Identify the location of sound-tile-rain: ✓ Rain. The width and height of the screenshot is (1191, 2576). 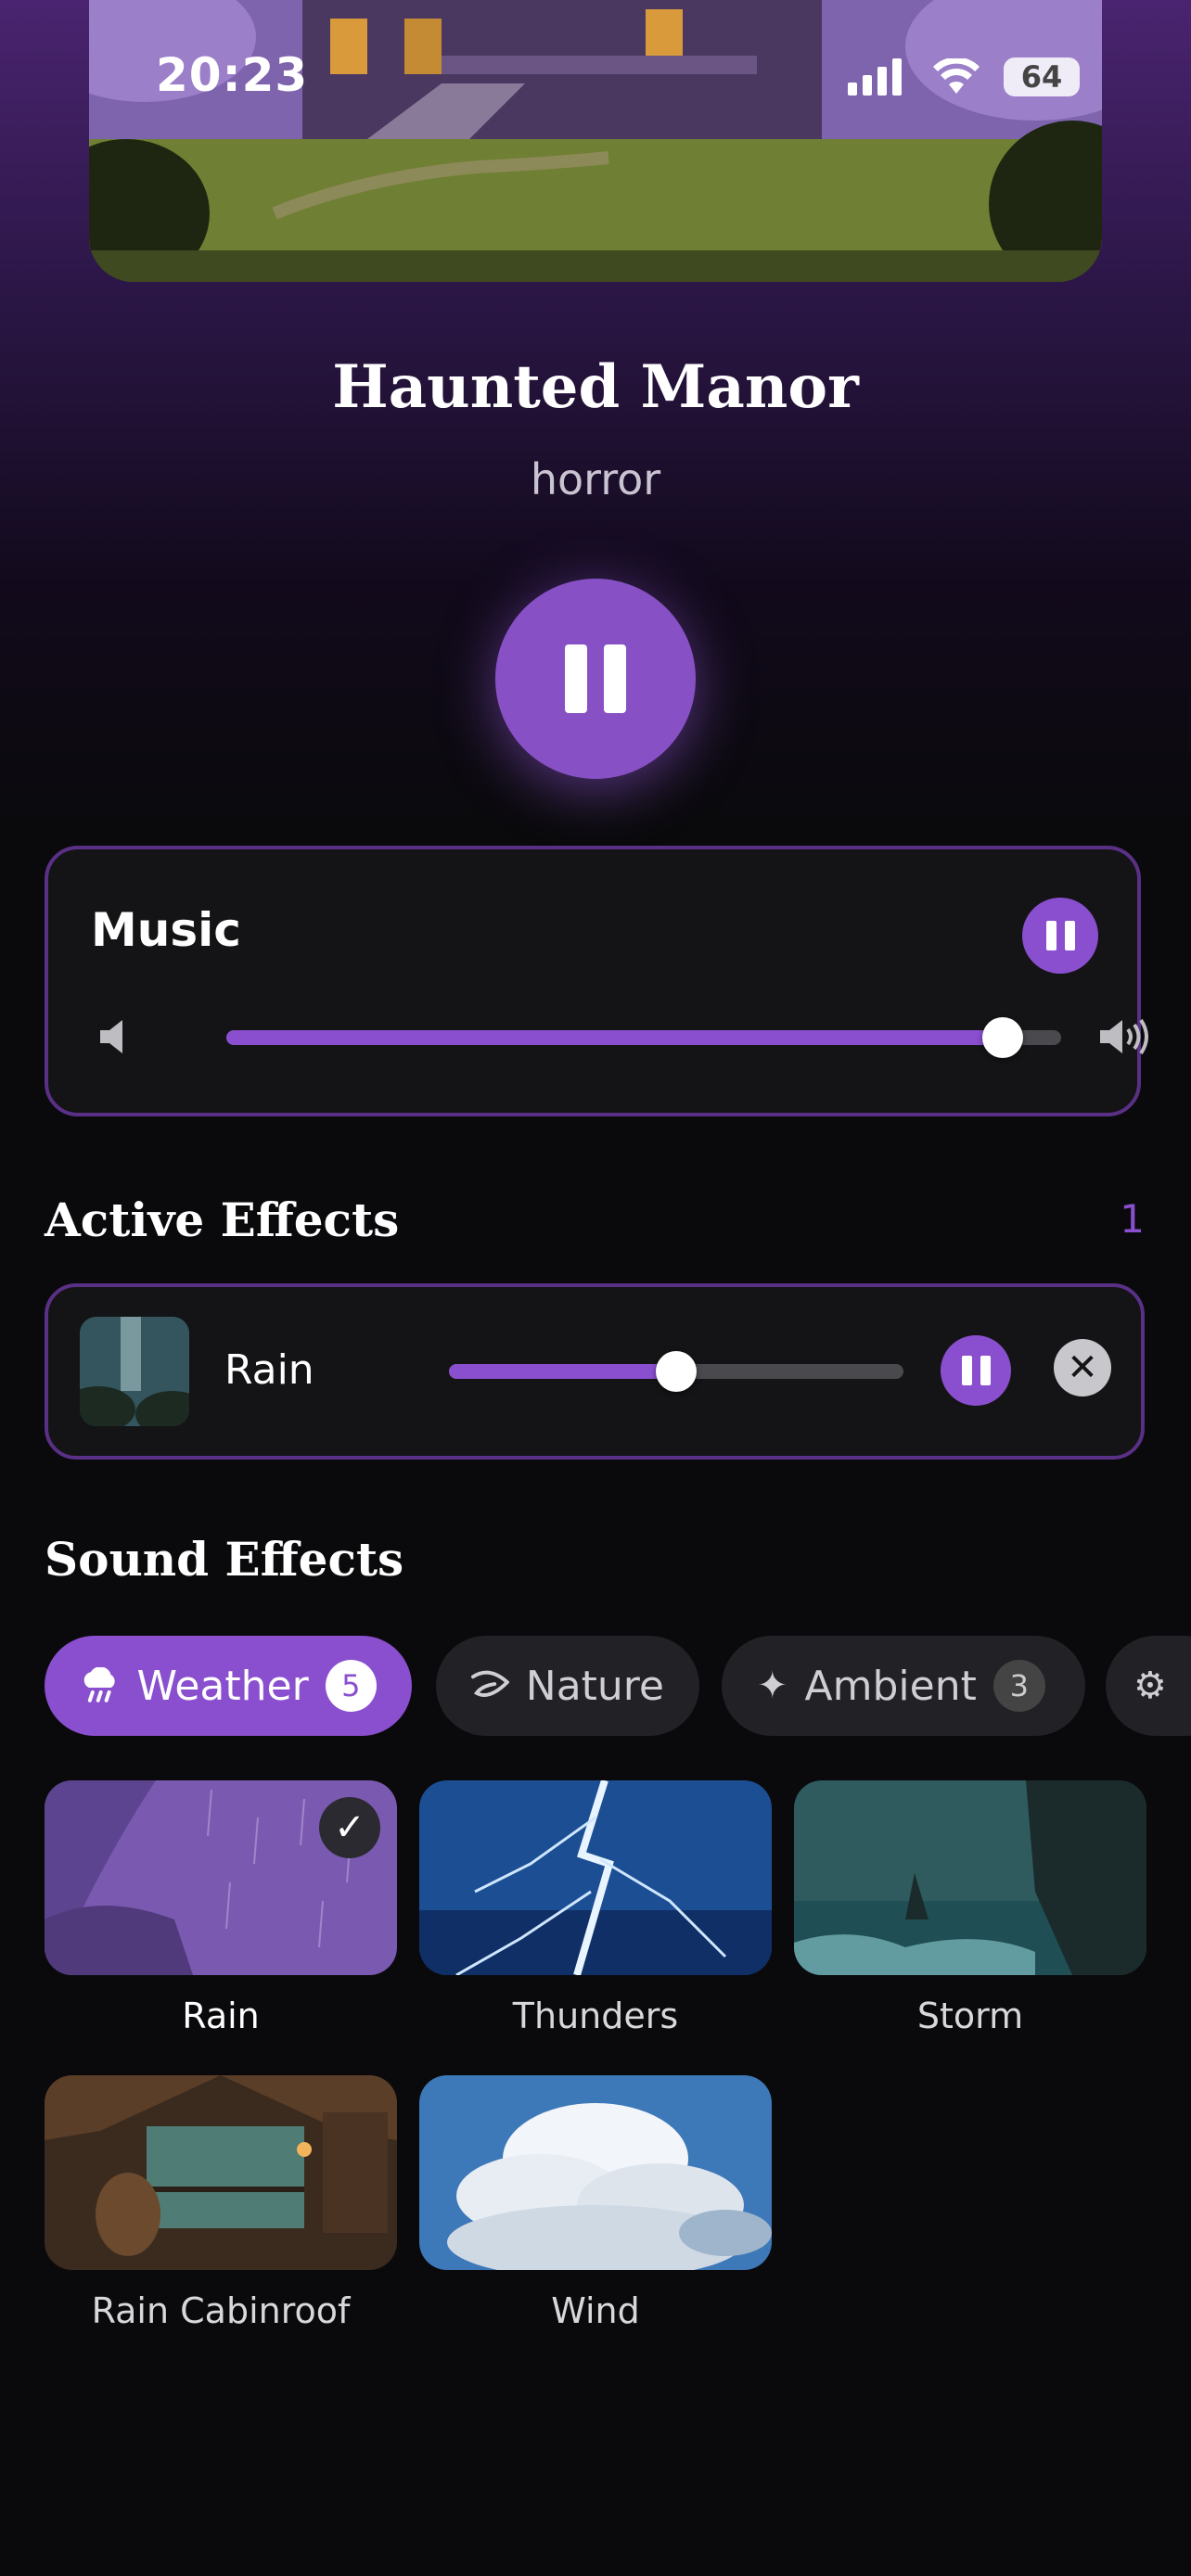
(221, 1908).